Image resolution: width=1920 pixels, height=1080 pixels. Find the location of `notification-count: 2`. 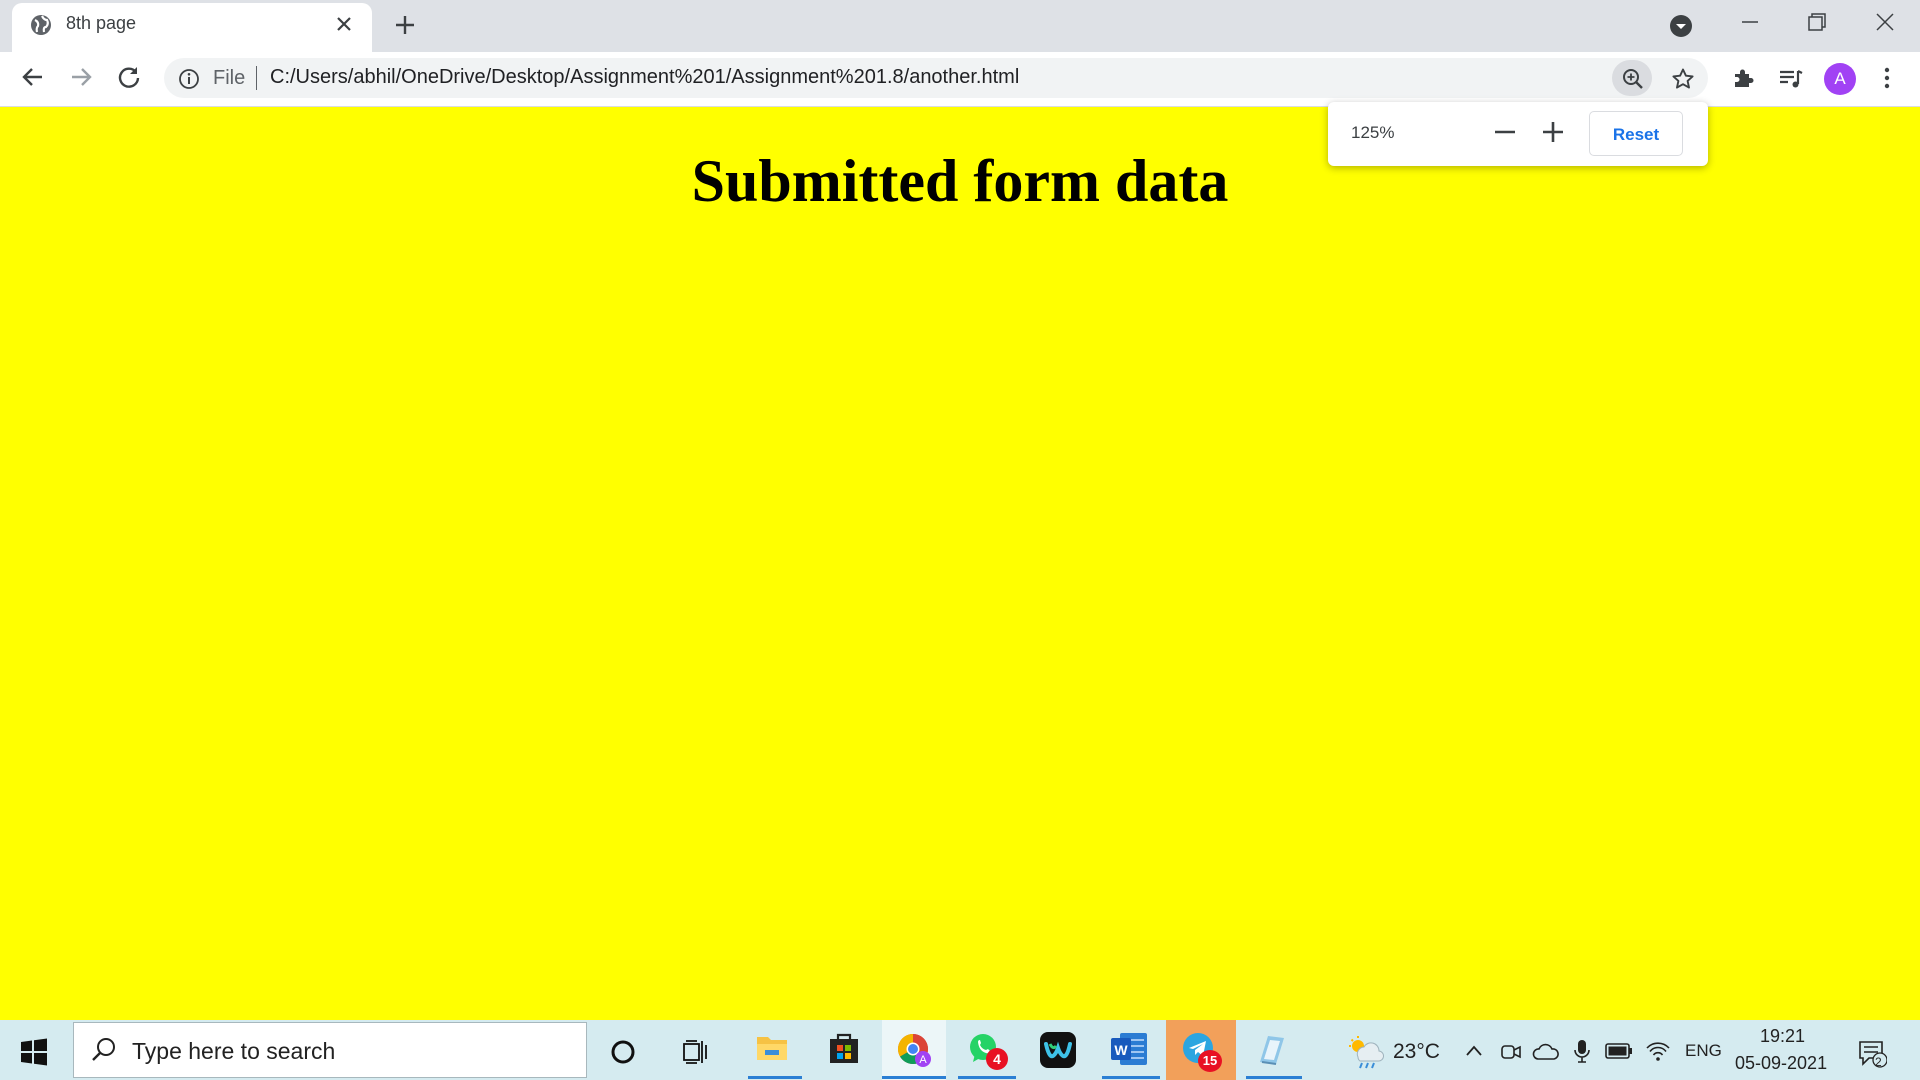

notification-count: 2 is located at coordinates (1878, 1062).